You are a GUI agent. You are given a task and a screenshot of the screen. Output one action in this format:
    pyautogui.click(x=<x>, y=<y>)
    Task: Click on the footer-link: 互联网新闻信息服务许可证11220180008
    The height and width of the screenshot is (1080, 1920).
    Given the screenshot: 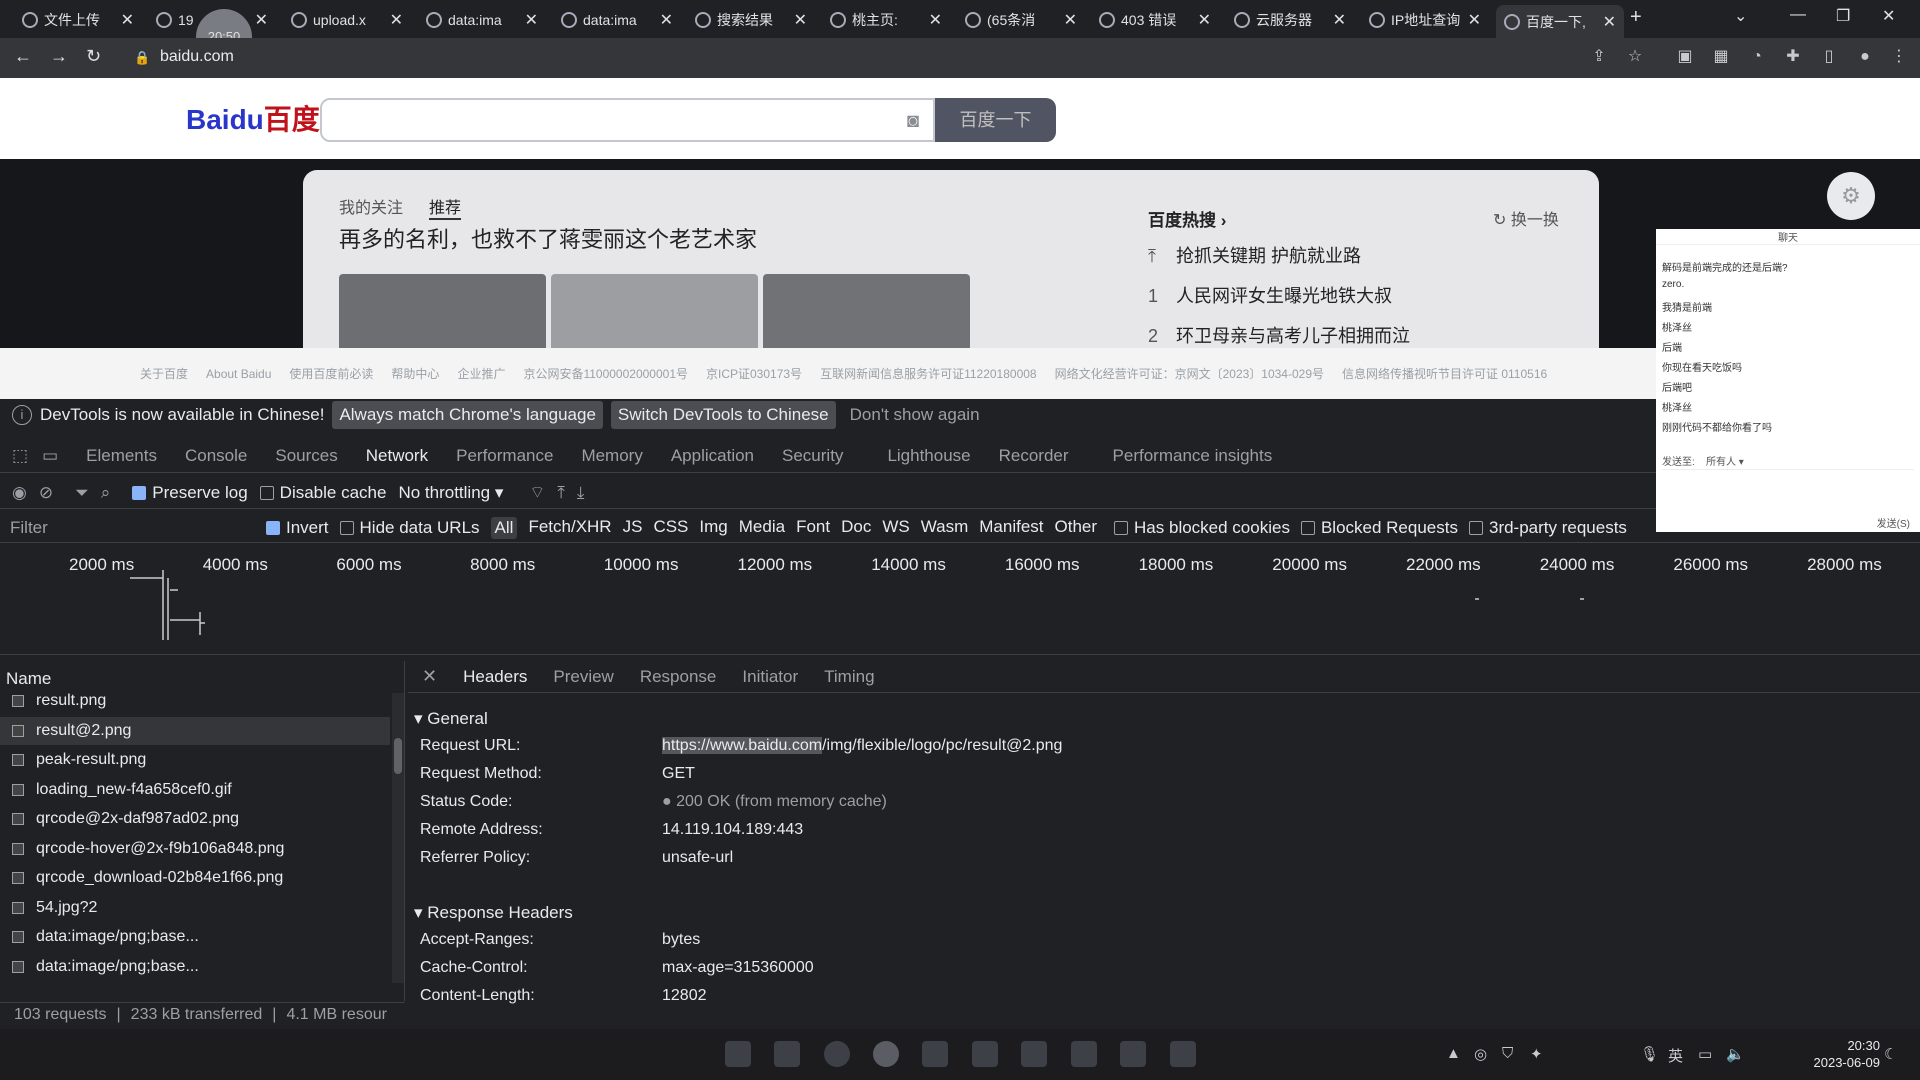 What is the action you would take?
    pyautogui.click(x=928, y=374)
    